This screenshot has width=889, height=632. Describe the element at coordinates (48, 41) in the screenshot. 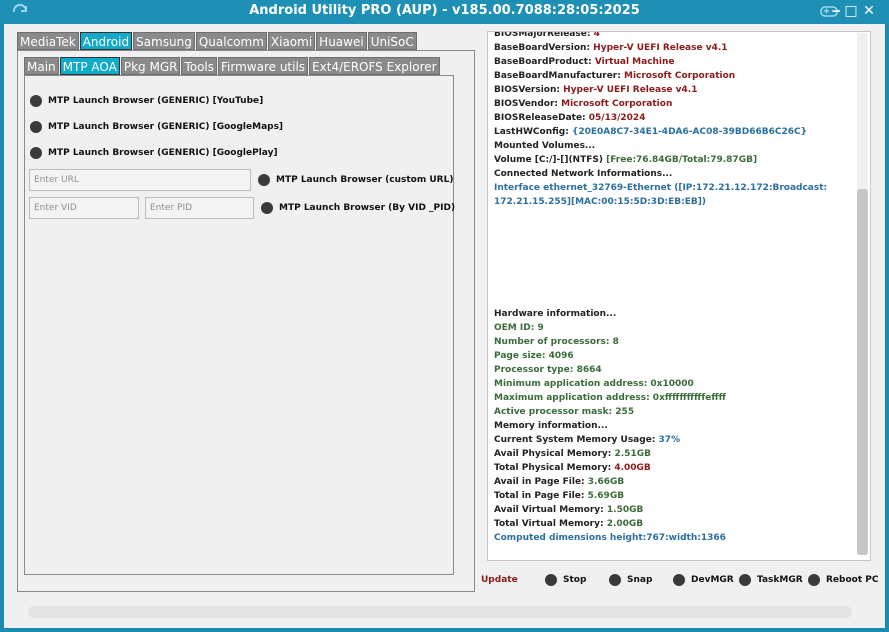

I see `tab-mediatek: MediaTek` at that location.